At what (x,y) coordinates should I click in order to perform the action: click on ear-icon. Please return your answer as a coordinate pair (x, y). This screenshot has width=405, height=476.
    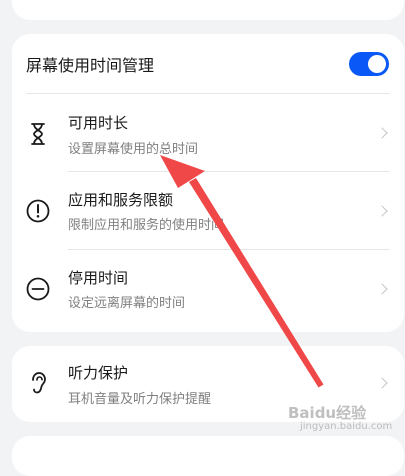
    Looking at the image, I should click on (39, 383).